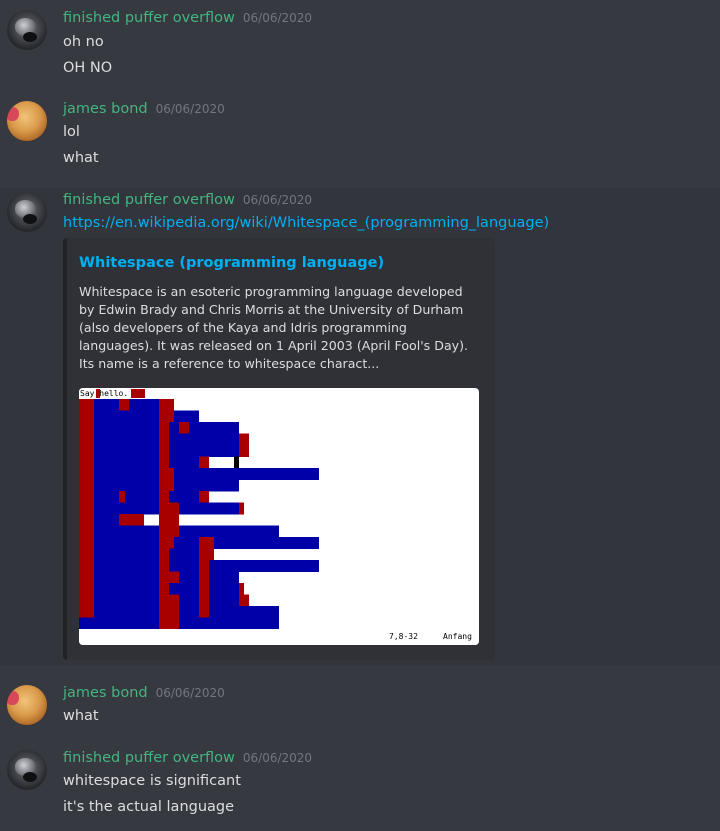 This screenshot has width=720, height=831. I want to click on cursor-block, so click(236, 462).